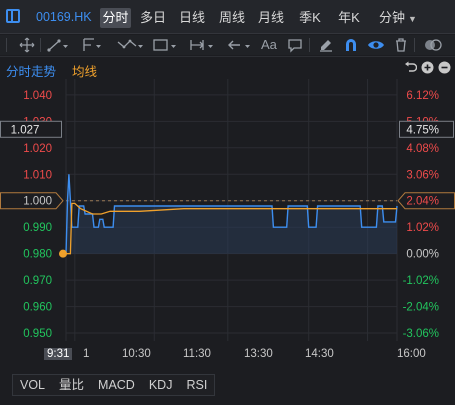 The height and width of the screenshot is (405, 455). What do you see at coordinates (422, 149) in the screenshot?
I see `y-tick-right: 4.08%` at bounding box center [422, 149].